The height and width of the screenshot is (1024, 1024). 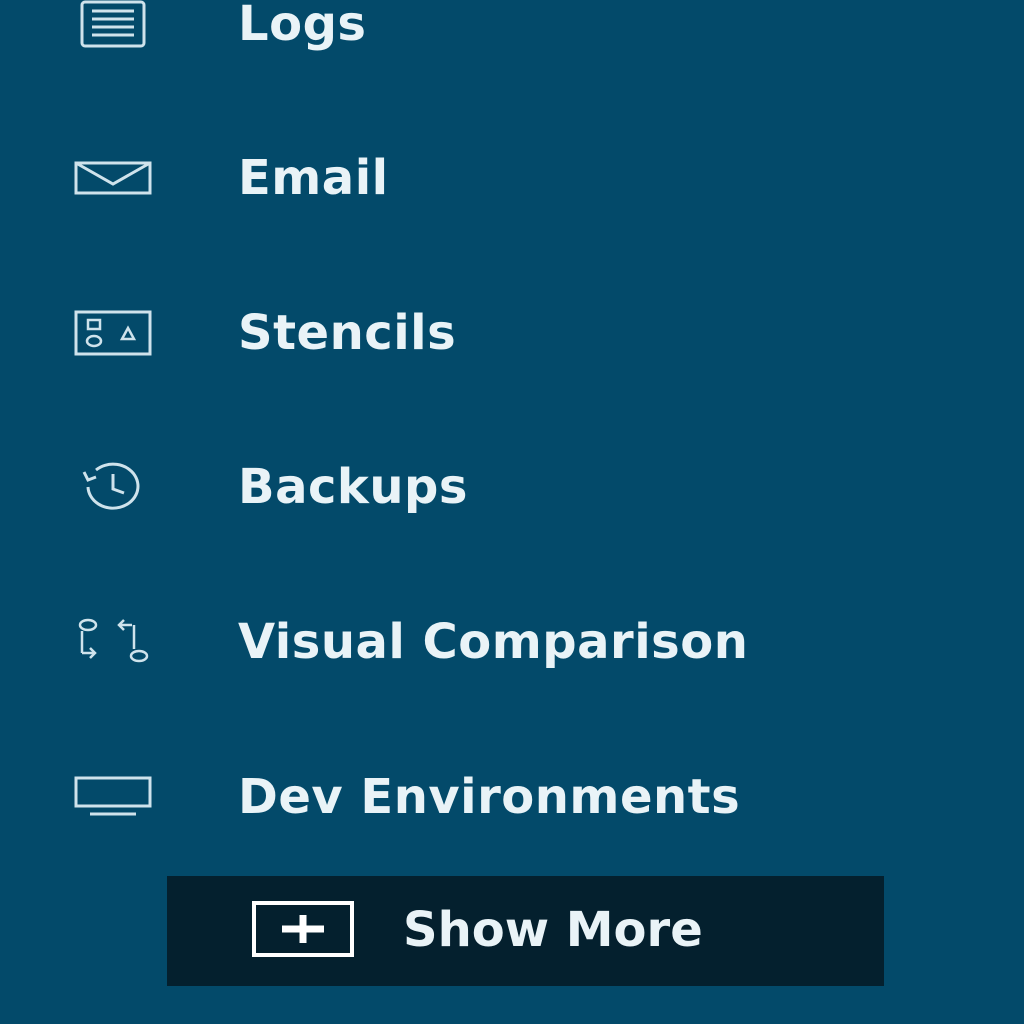 What do you see at coordinates (512, 178) in the screenshot?
I see `sidebar-item-email: Email` at bounding box center [512, 178].